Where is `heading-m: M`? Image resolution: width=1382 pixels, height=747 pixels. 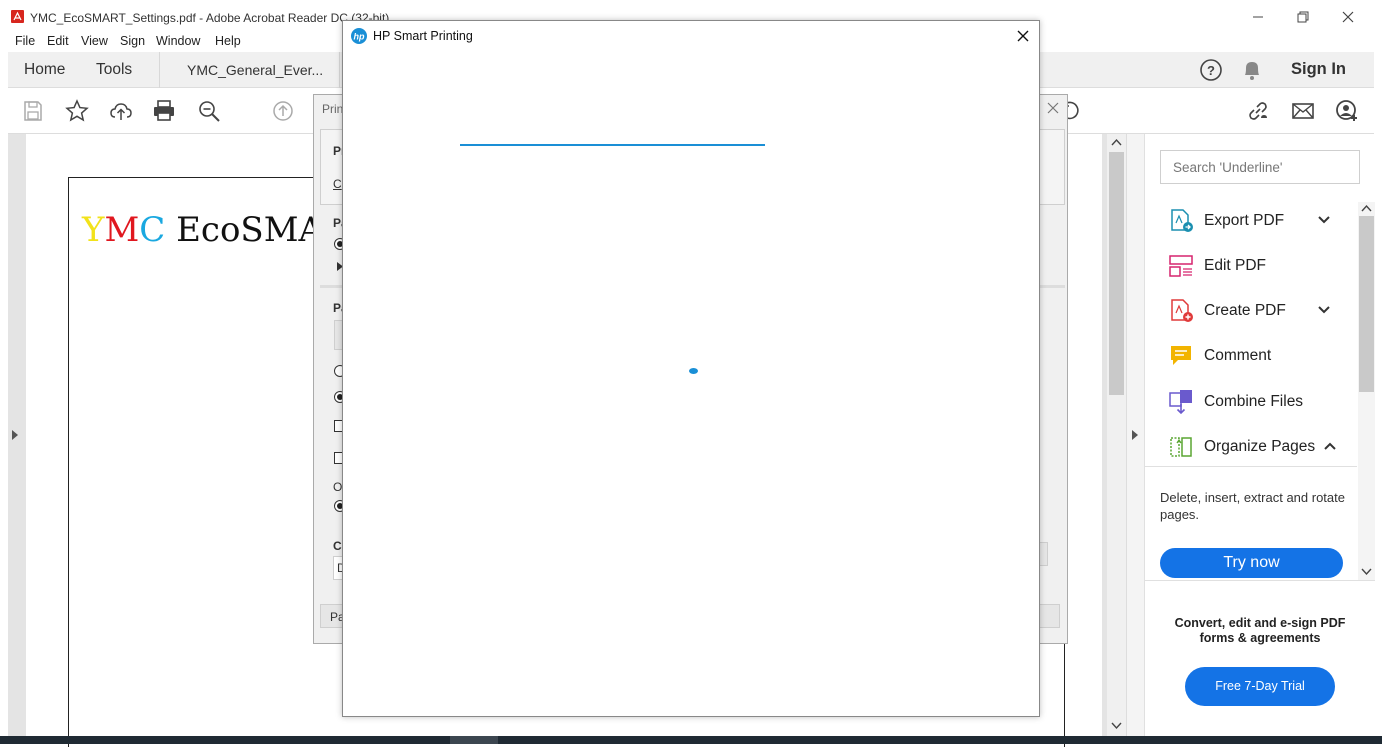
heading-m: M is located at coordinates (122, 230).